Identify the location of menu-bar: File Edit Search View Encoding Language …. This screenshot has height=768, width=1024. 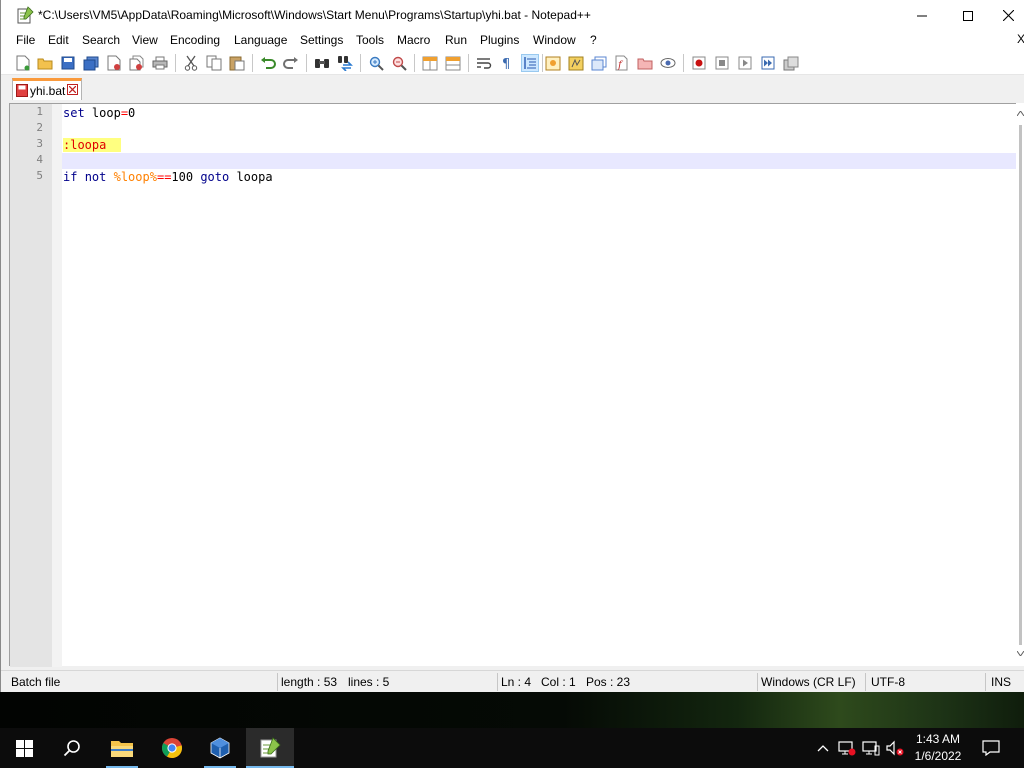
(512, 41).